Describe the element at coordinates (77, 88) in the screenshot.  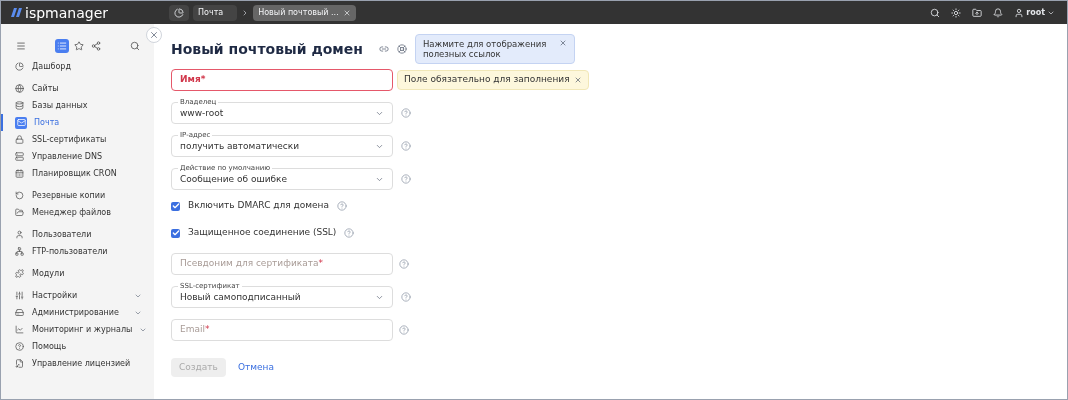
I see `sidebar-item: Сайты` at that location.